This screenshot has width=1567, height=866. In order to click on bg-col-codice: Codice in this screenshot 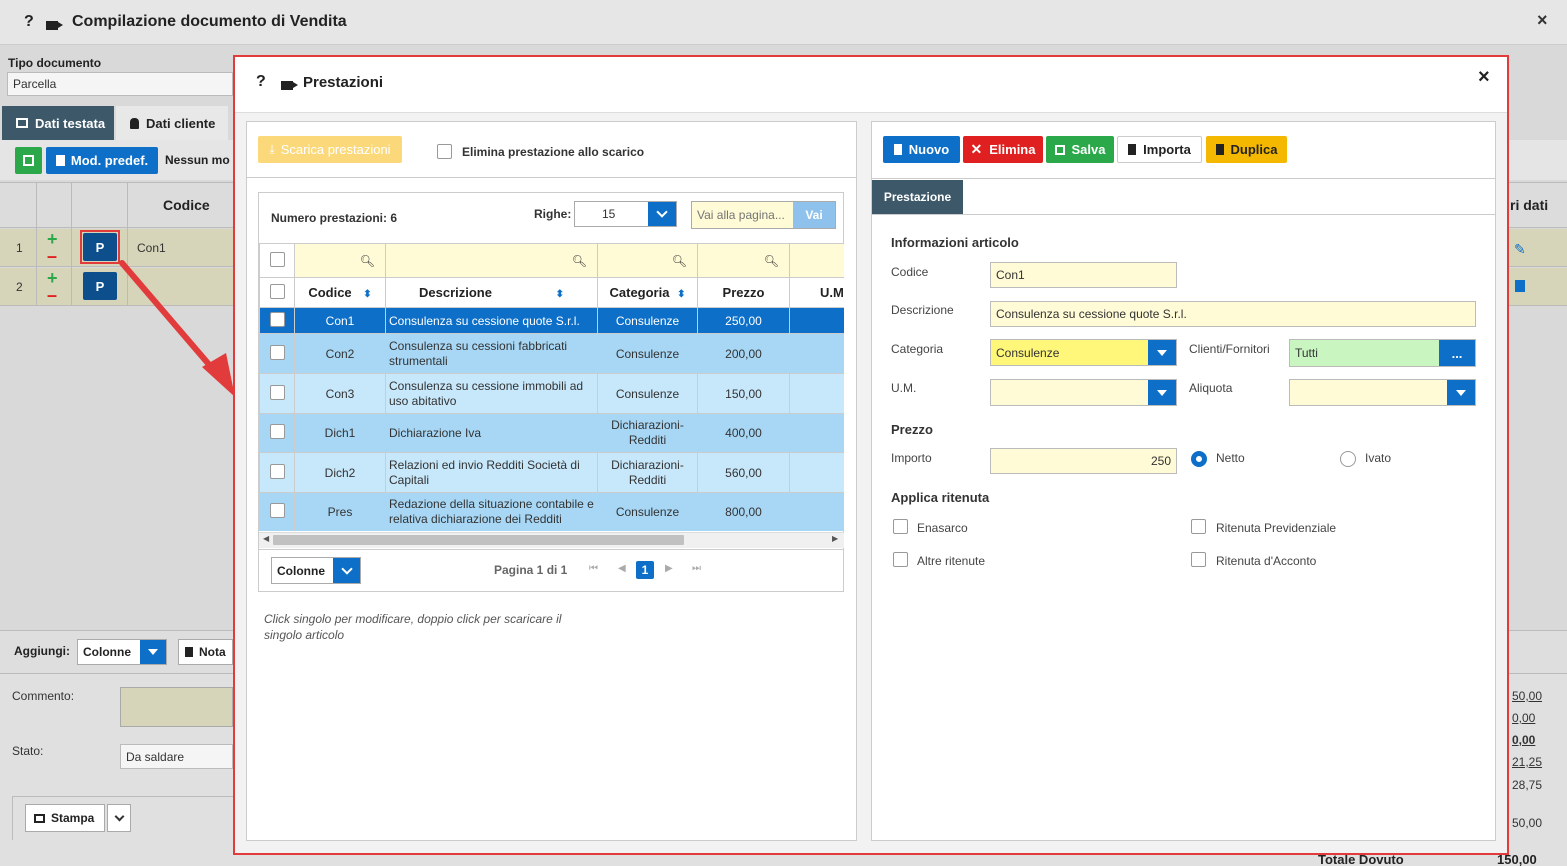, I will do `click(186, 205)`.